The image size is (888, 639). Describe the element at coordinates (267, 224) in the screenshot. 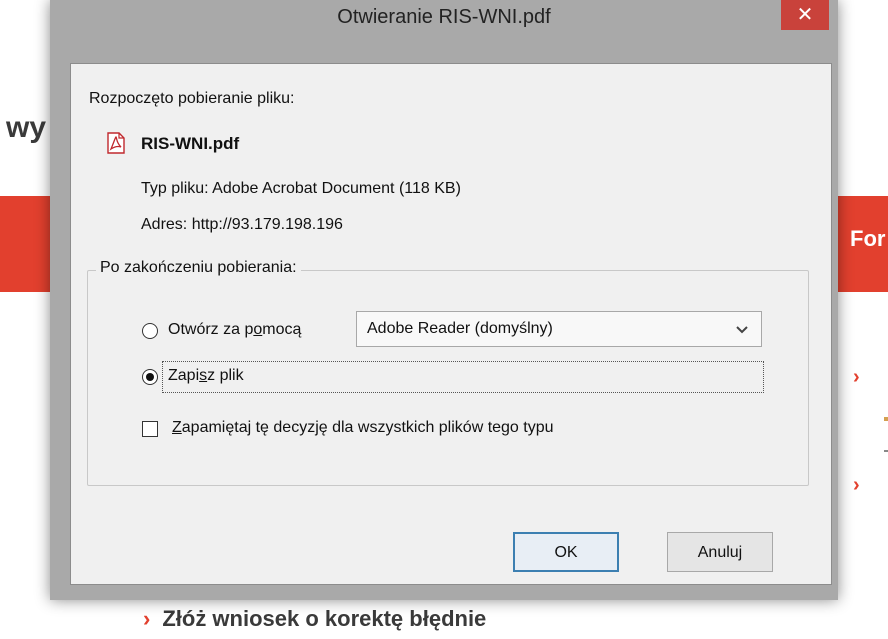

I see `file-address-value: http://93.179.198.196` at that location.